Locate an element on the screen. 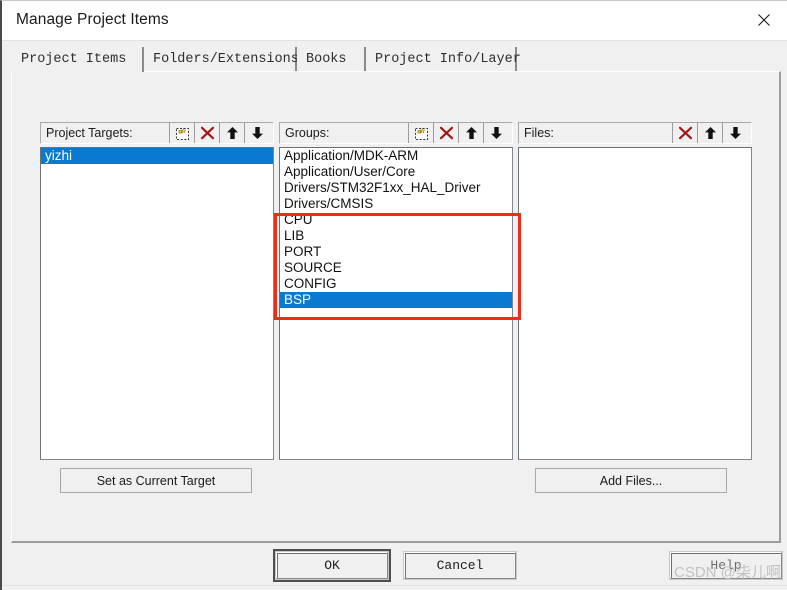  tab-folders-extensions: Folders/Extensions is located at coordinates (221, 59).